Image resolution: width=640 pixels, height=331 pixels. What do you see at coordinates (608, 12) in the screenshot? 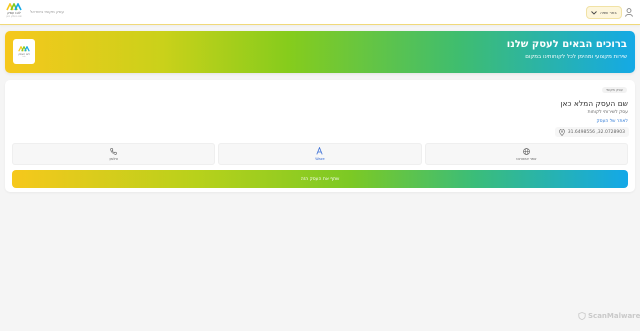
I see `language-label: בחר שפה` at bounding box center [608, 12].